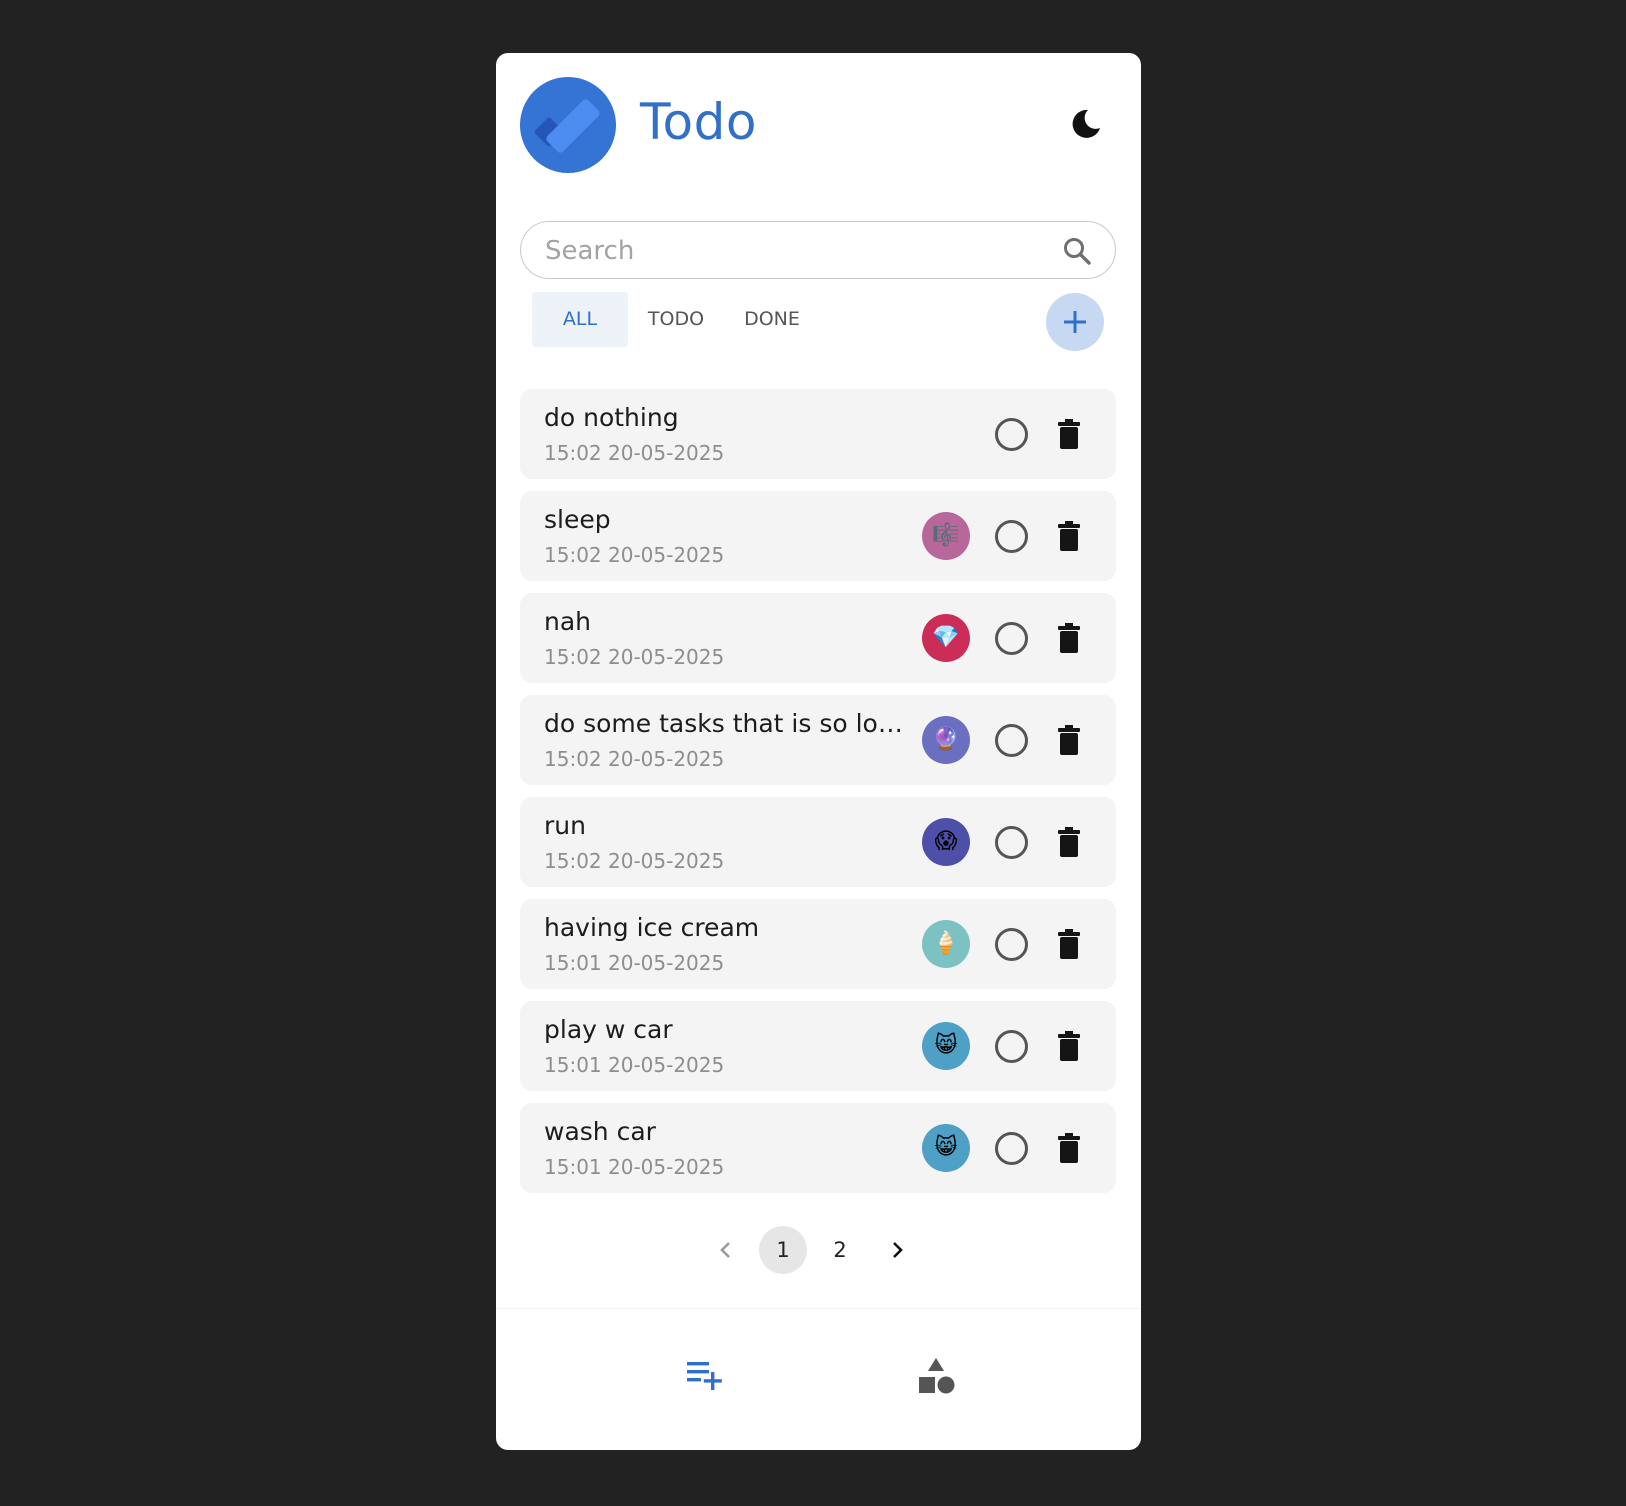 This screenshot has width=1626, height=1506. I want to click on todo-item: sleep 15:02 20-05-2025 🎼, so click(818, 536).